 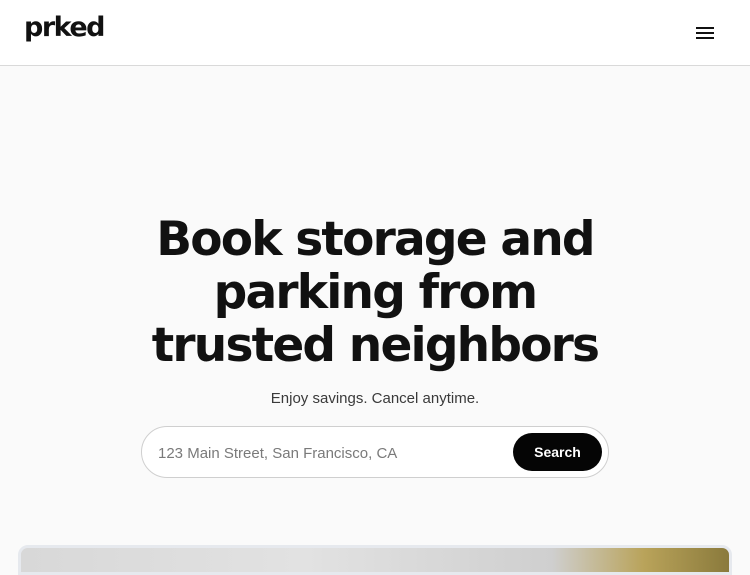 What do you see at coordinates (375, 33) in the screenshot?
I see `top-navigation-bar: prked` at bounding box center [375, 33].